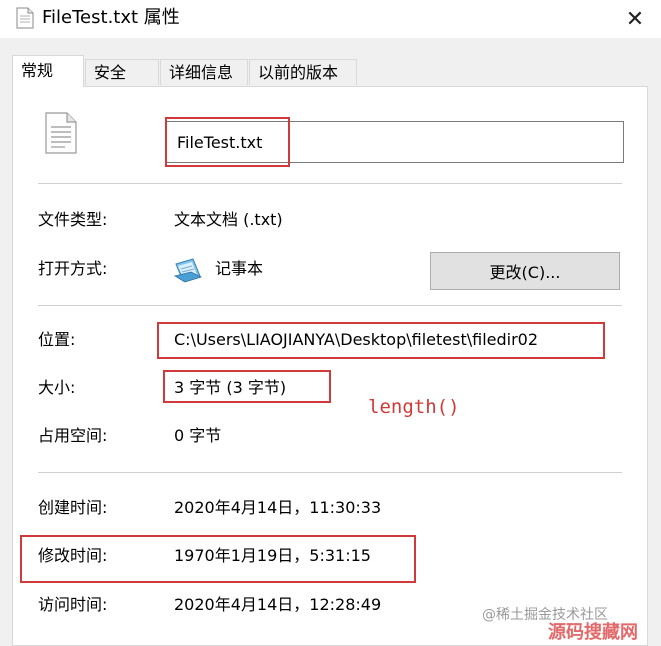 The width and height of the screenshot is (661, 646). I want to click on notepad-icon, so click(188, 270).